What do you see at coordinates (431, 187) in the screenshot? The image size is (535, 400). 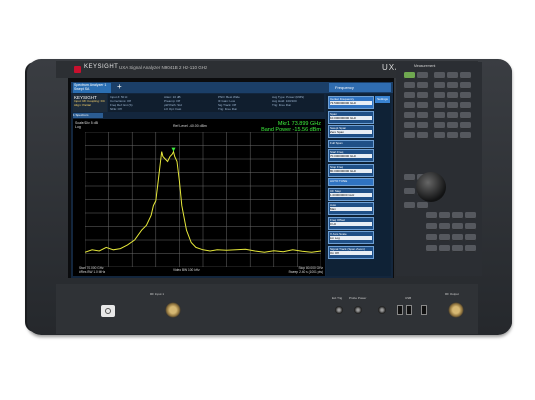 I see `rotary-knob` at bounding box center [431, 187].